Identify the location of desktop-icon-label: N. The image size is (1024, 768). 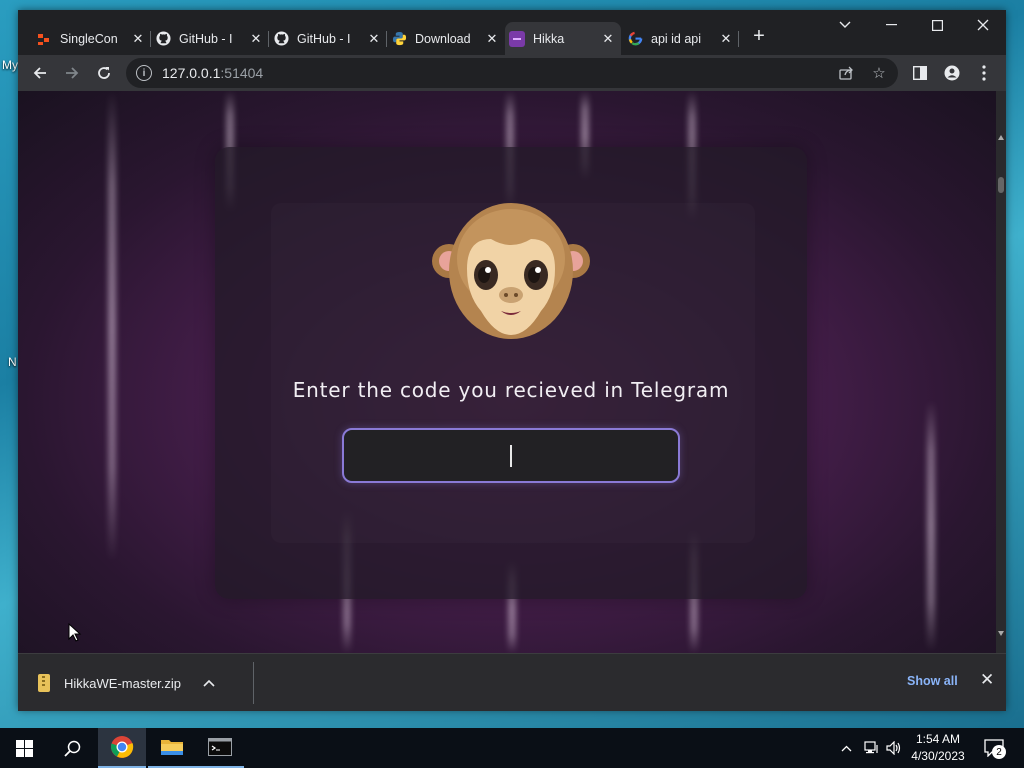
(12, 362).